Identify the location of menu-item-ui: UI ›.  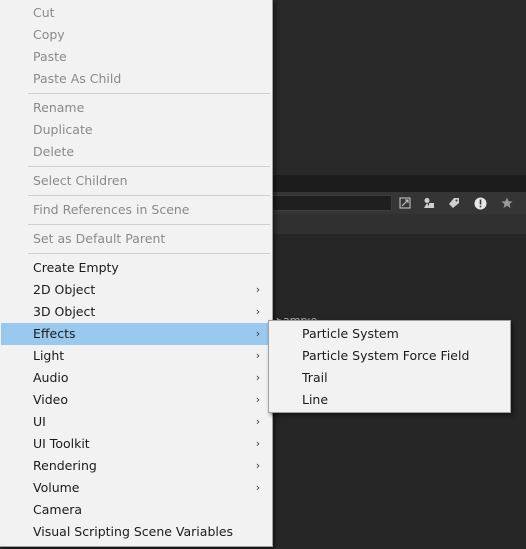
(136, 422).